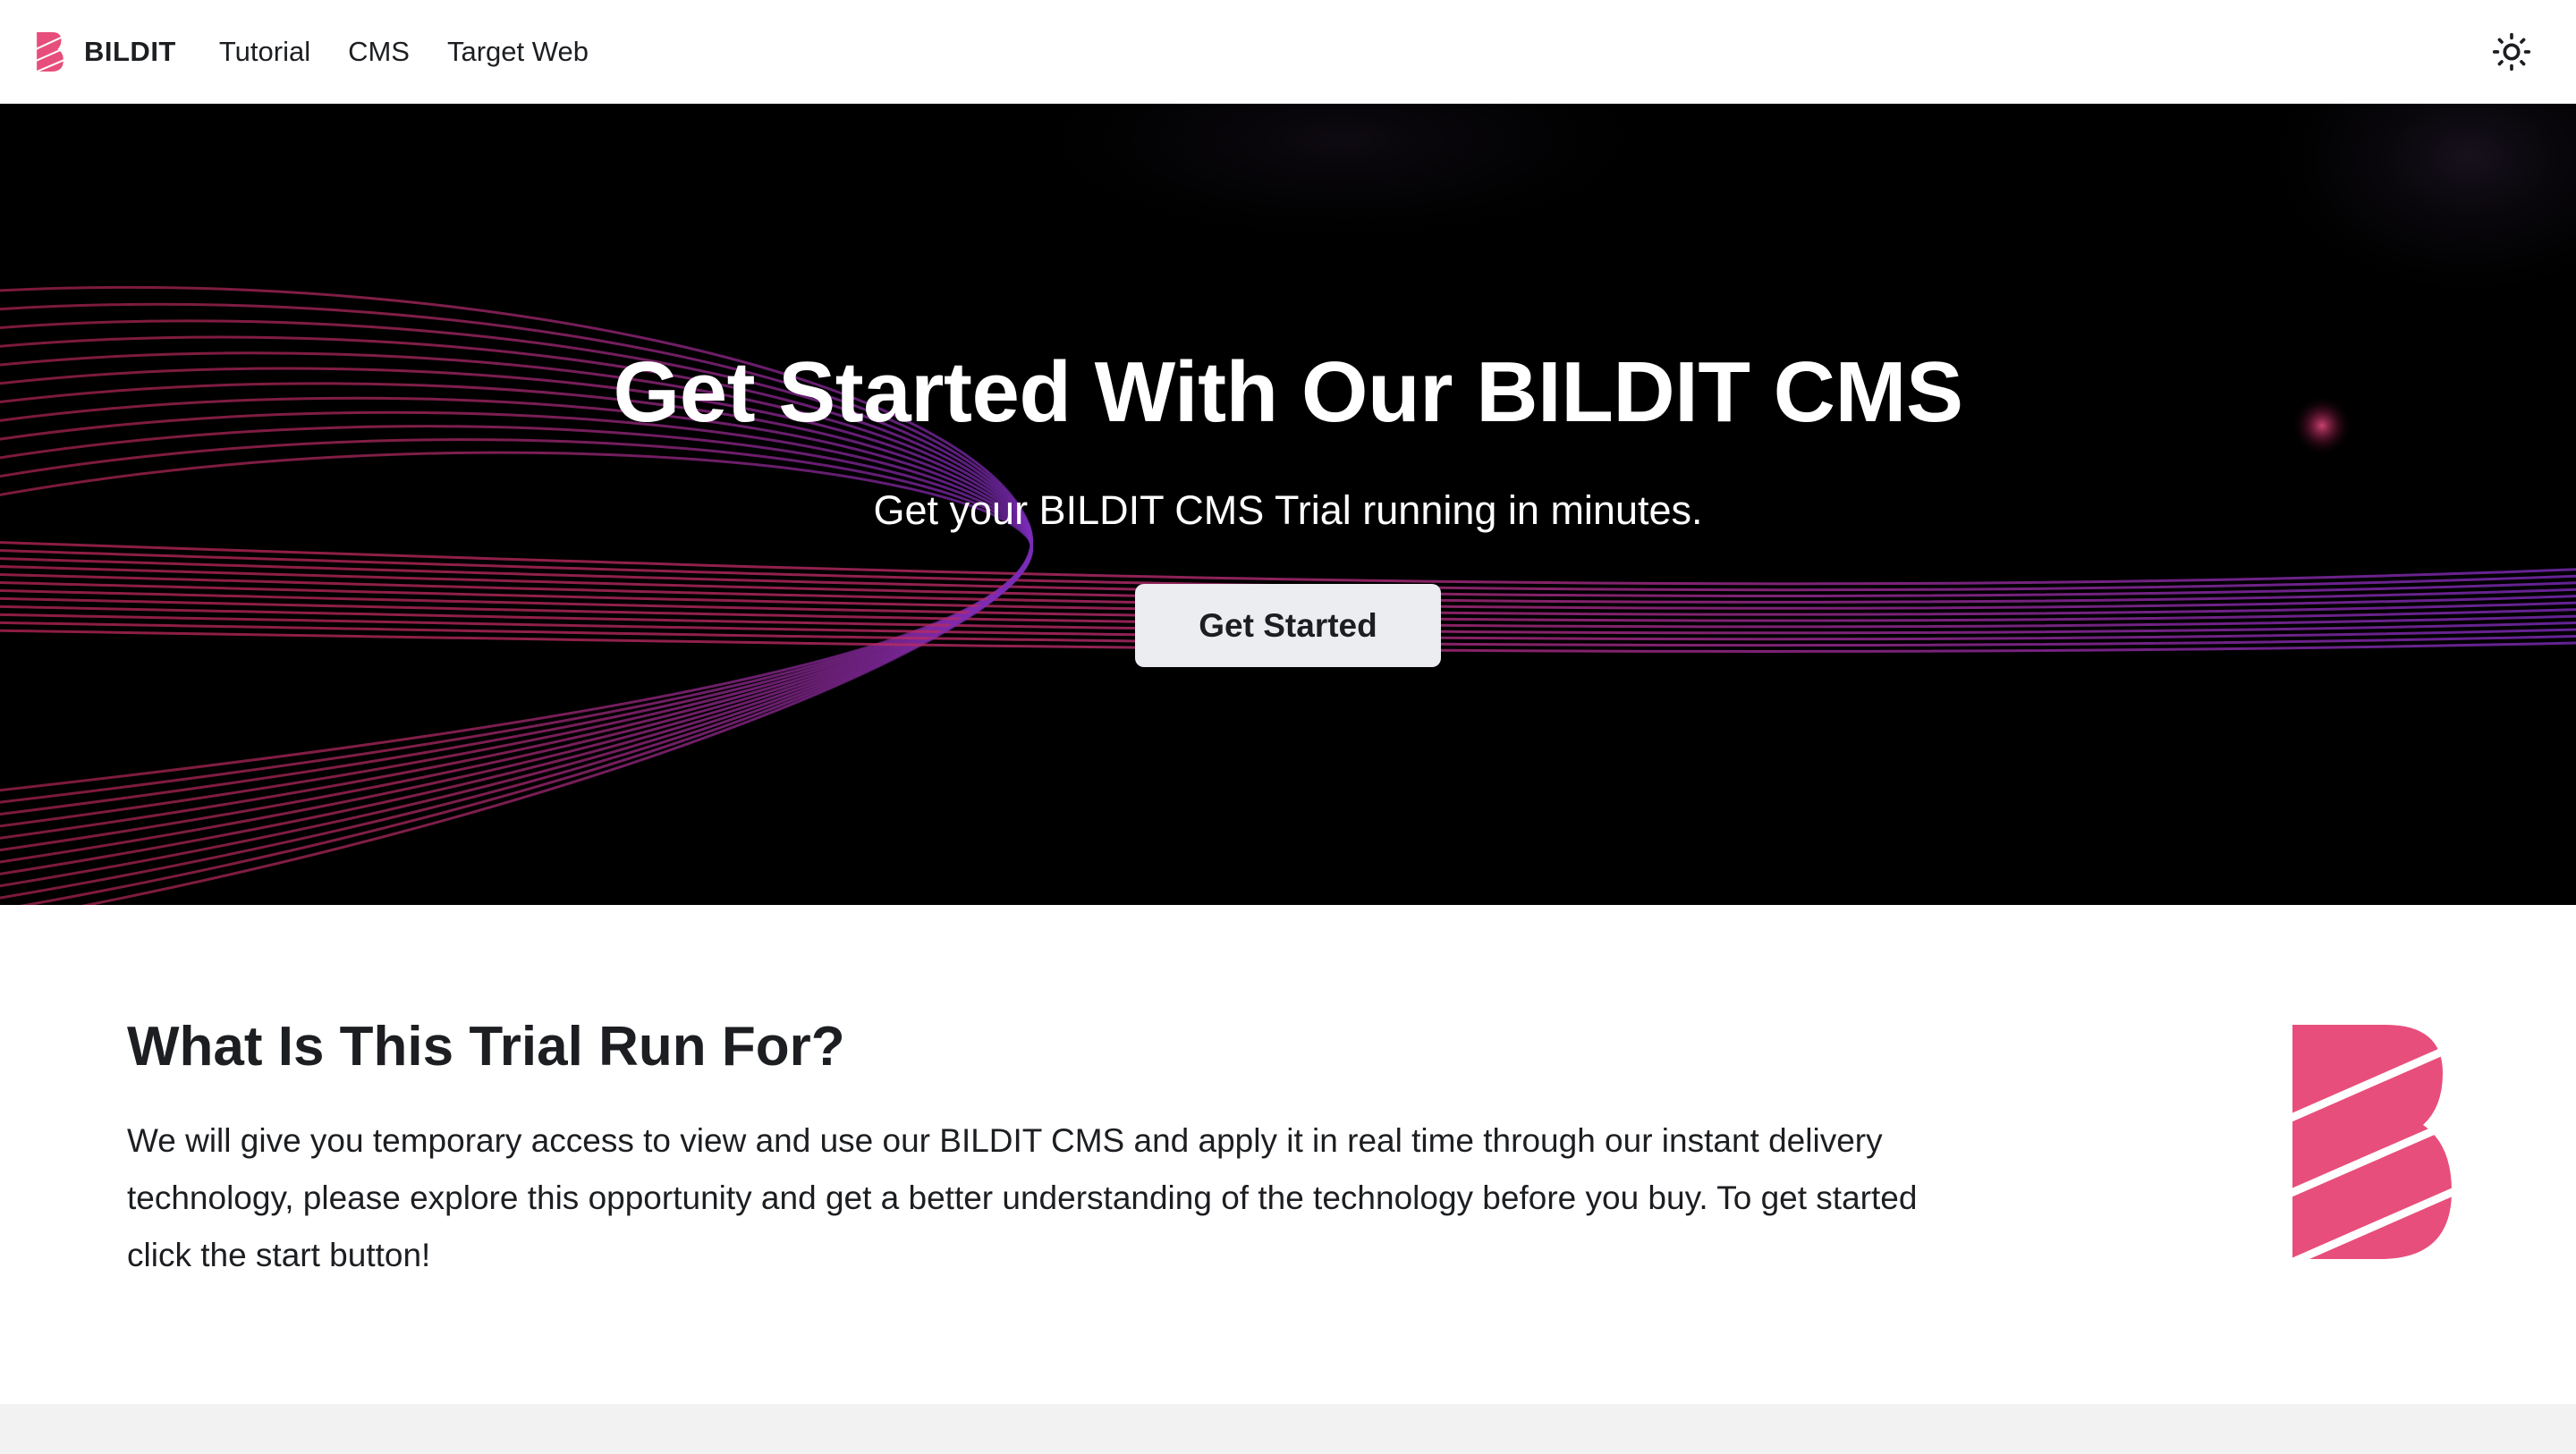 The height and width of the screenshot is (1454, 2576). Describe the element at coordinates (1288, 625) in the screenshot. I see `get-started-button: Get Started` at that location.